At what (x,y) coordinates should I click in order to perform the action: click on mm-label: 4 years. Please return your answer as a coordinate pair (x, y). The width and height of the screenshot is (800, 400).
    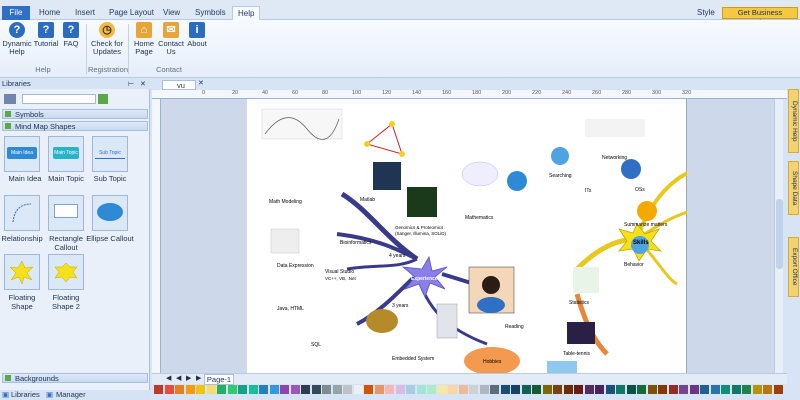
    Looking at the image, I should click on (397, 256).